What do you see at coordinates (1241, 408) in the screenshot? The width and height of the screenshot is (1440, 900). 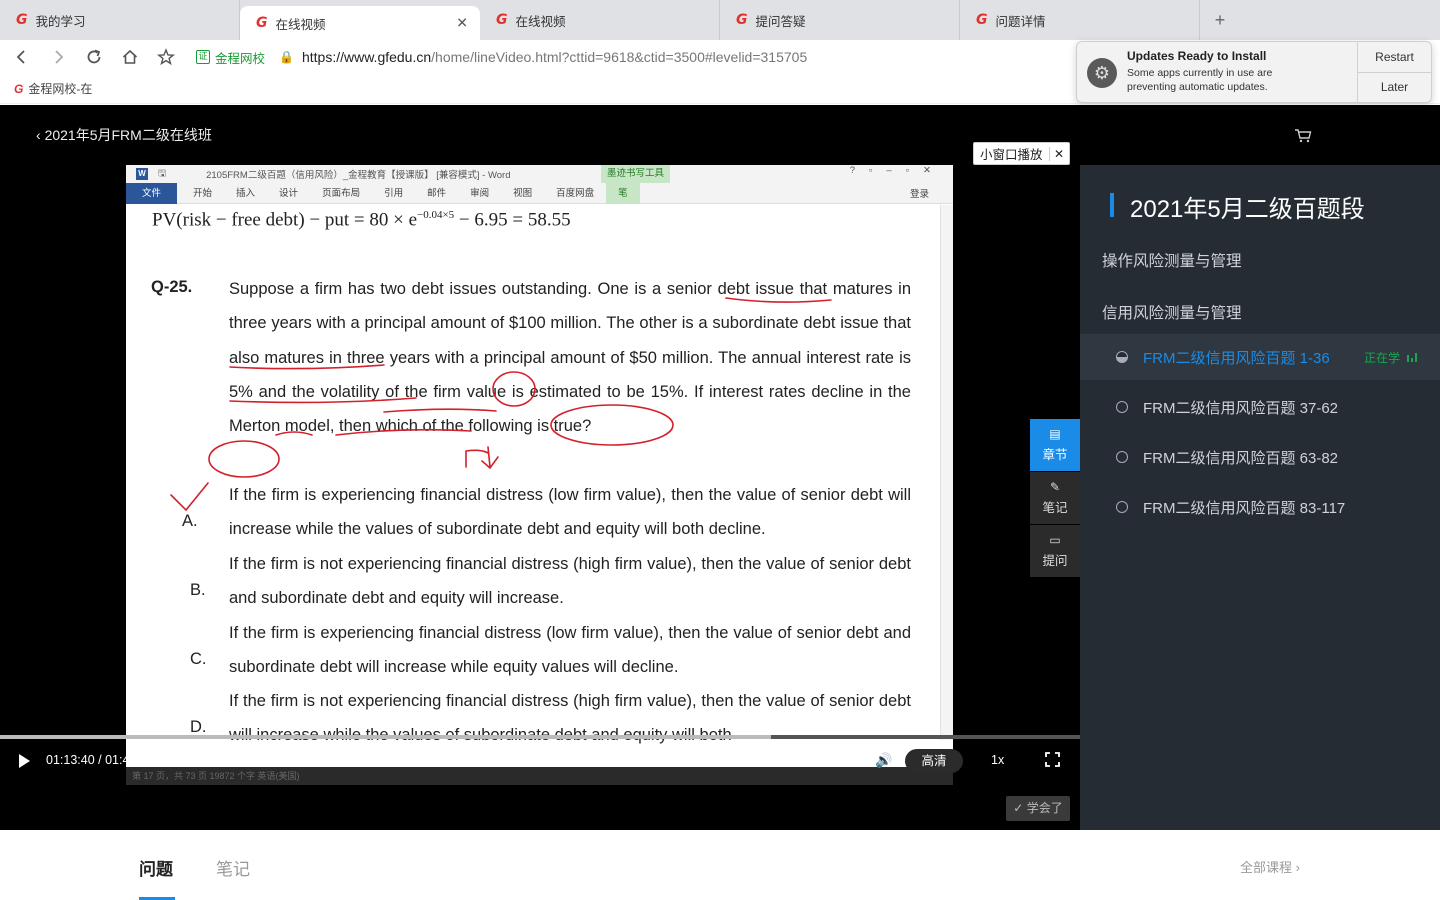 I see `lesson-label: FRM二级信用风险百题 37-62` at bounding box center [1241, 408].